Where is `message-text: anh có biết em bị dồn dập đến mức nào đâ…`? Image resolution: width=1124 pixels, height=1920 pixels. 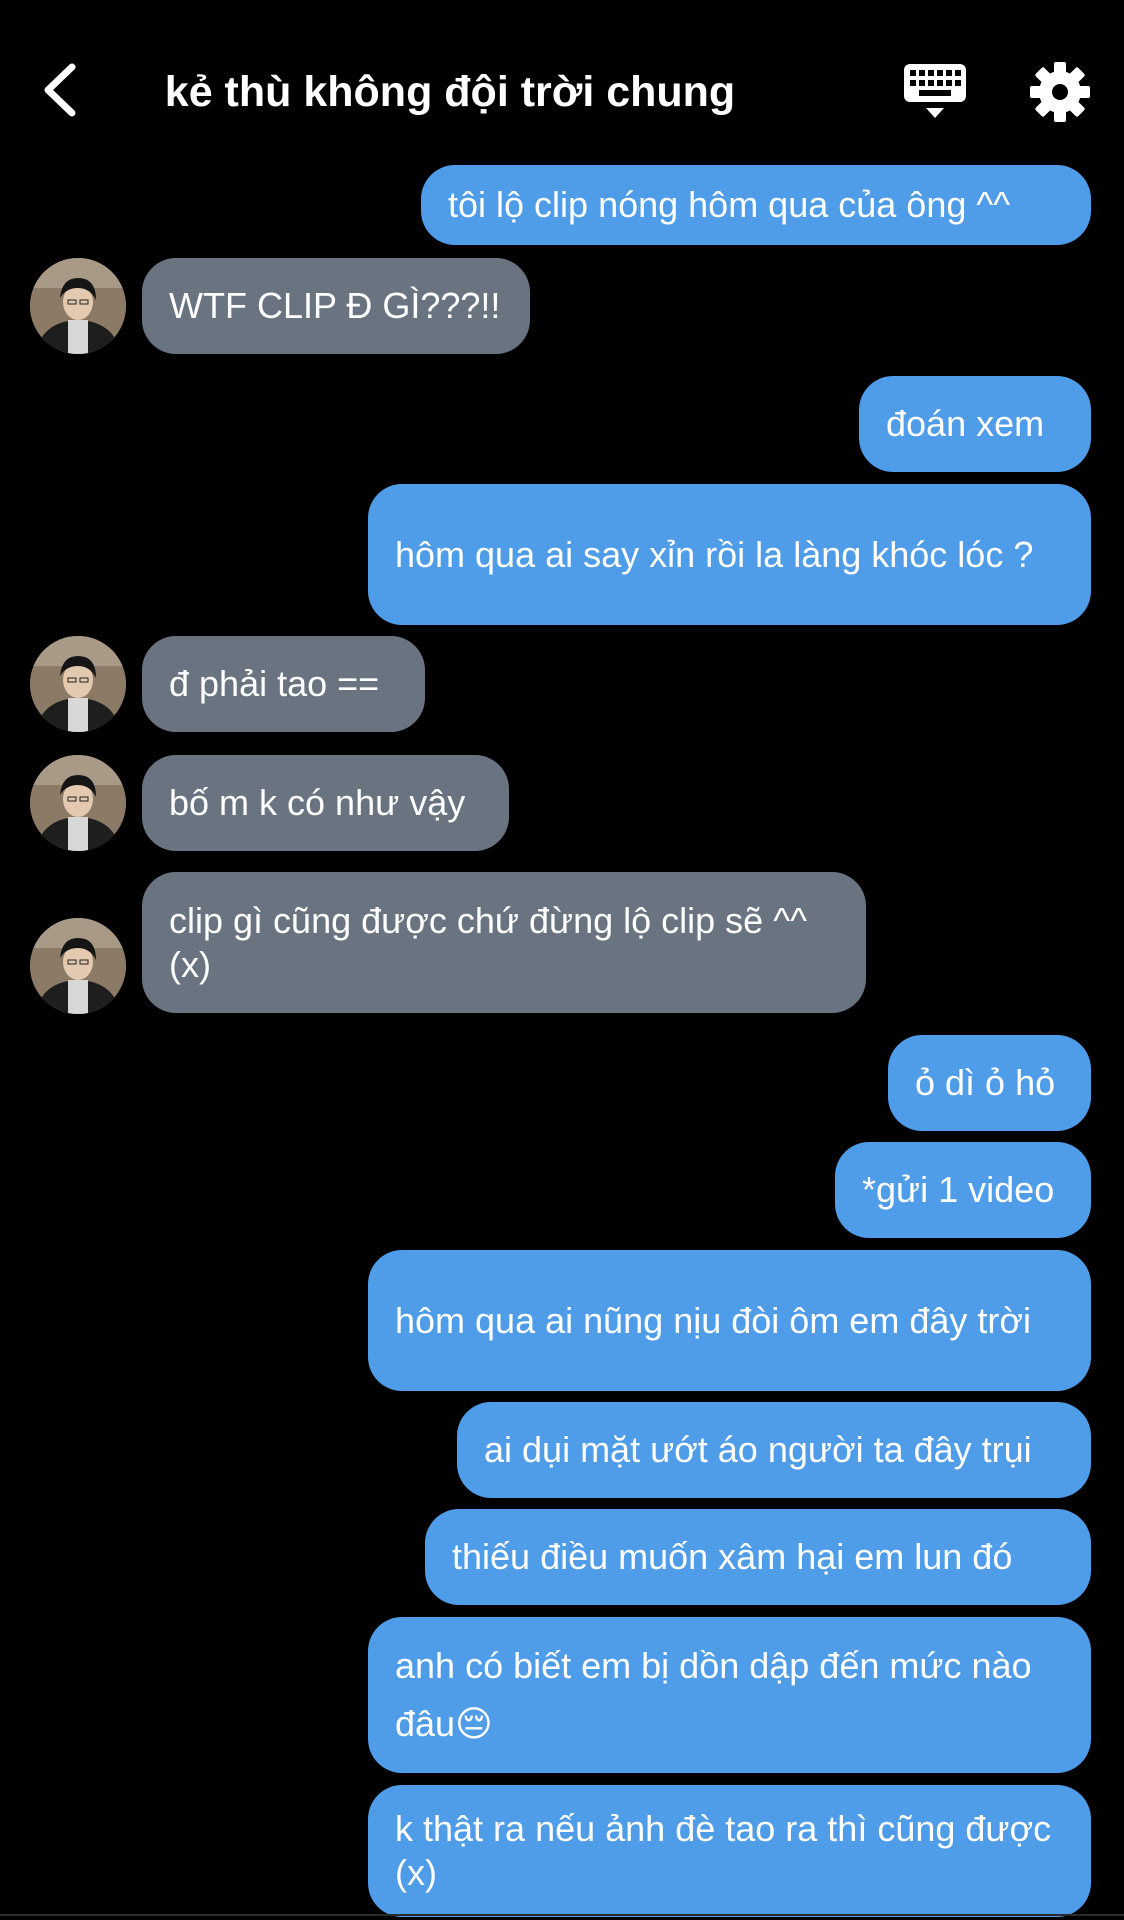 message-text: anh có biết em bị dồn dập đến mức nào đâ… is located at coordinates (713, 1694).